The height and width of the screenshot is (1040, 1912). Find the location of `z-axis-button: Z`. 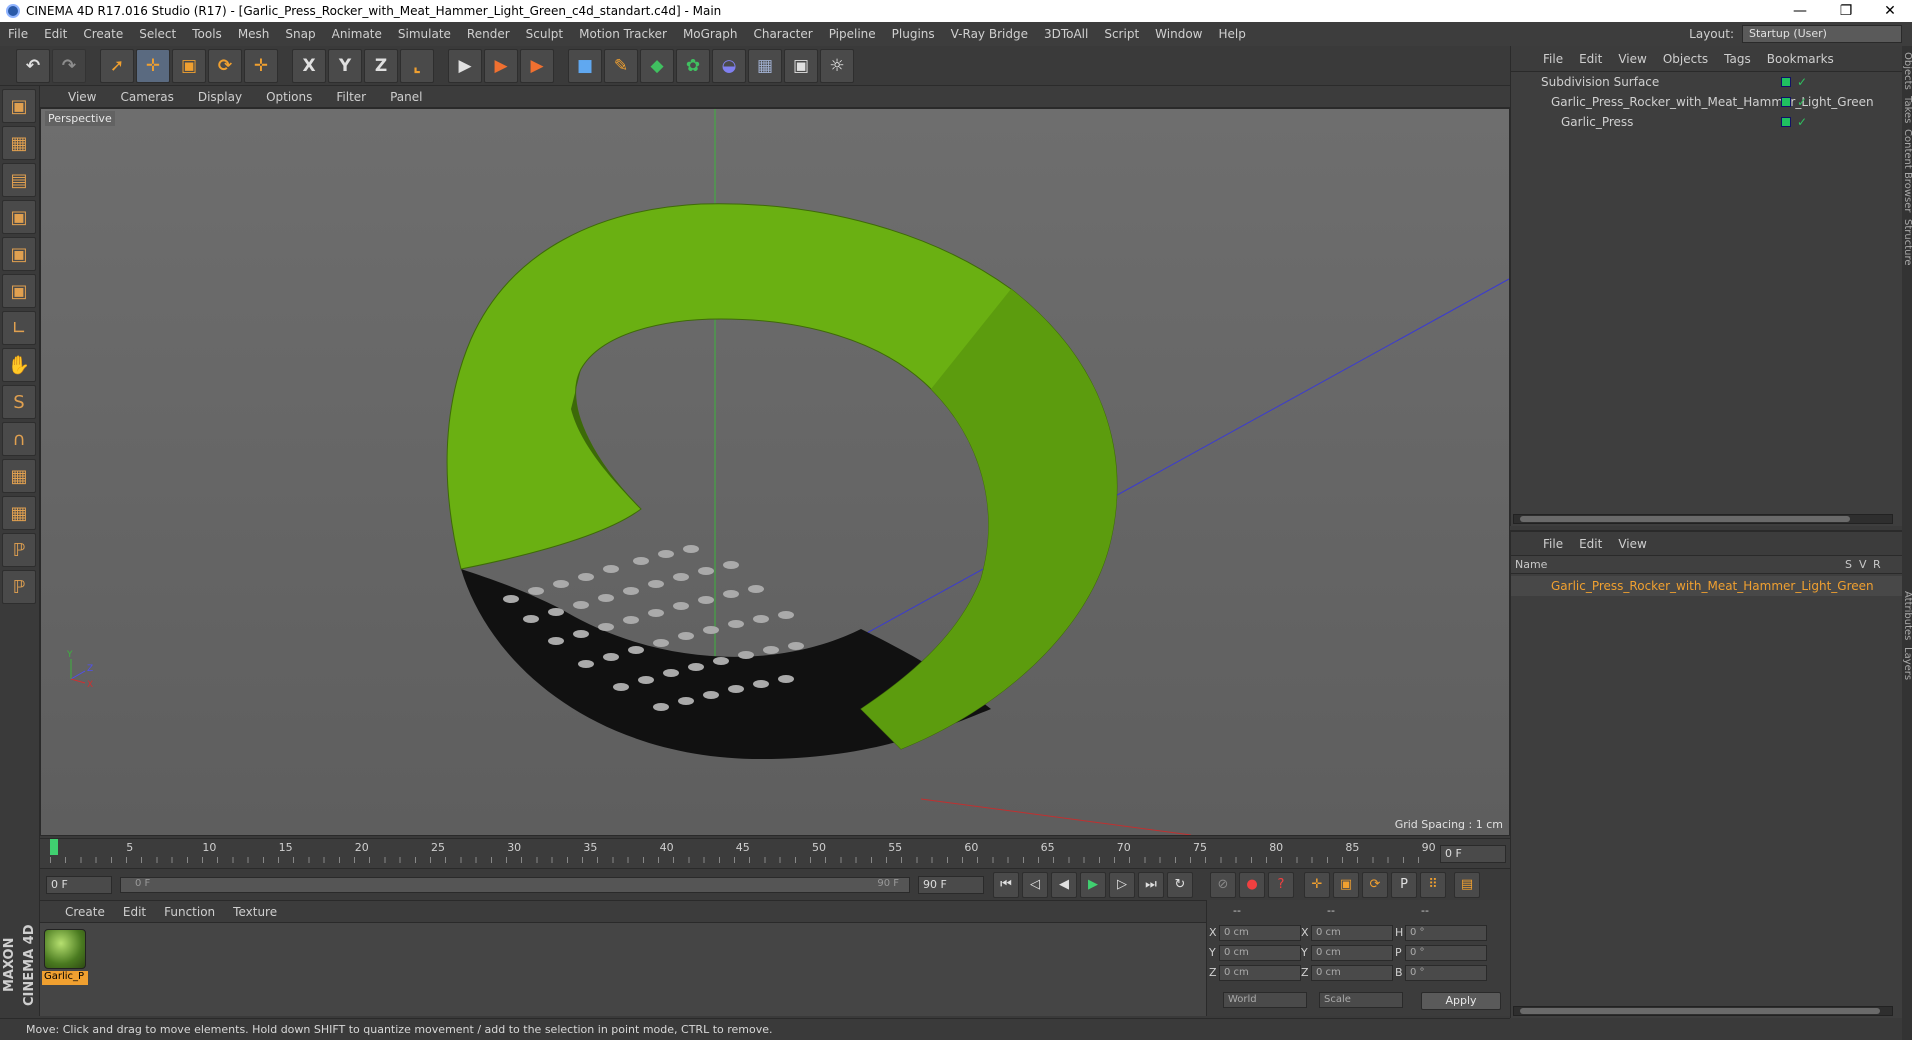

z-axis-button: Z is located at coordinates (381, 65).